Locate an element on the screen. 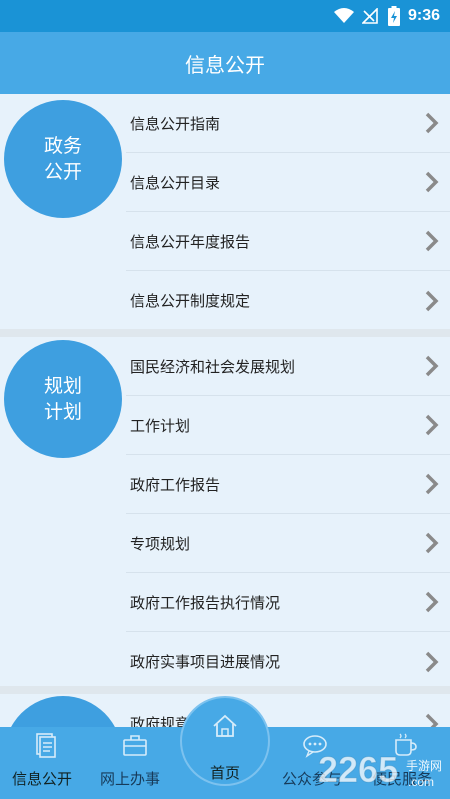 This screenshot has height=799, width=450. home-button: 首页 is located at coordinates (225, 741).